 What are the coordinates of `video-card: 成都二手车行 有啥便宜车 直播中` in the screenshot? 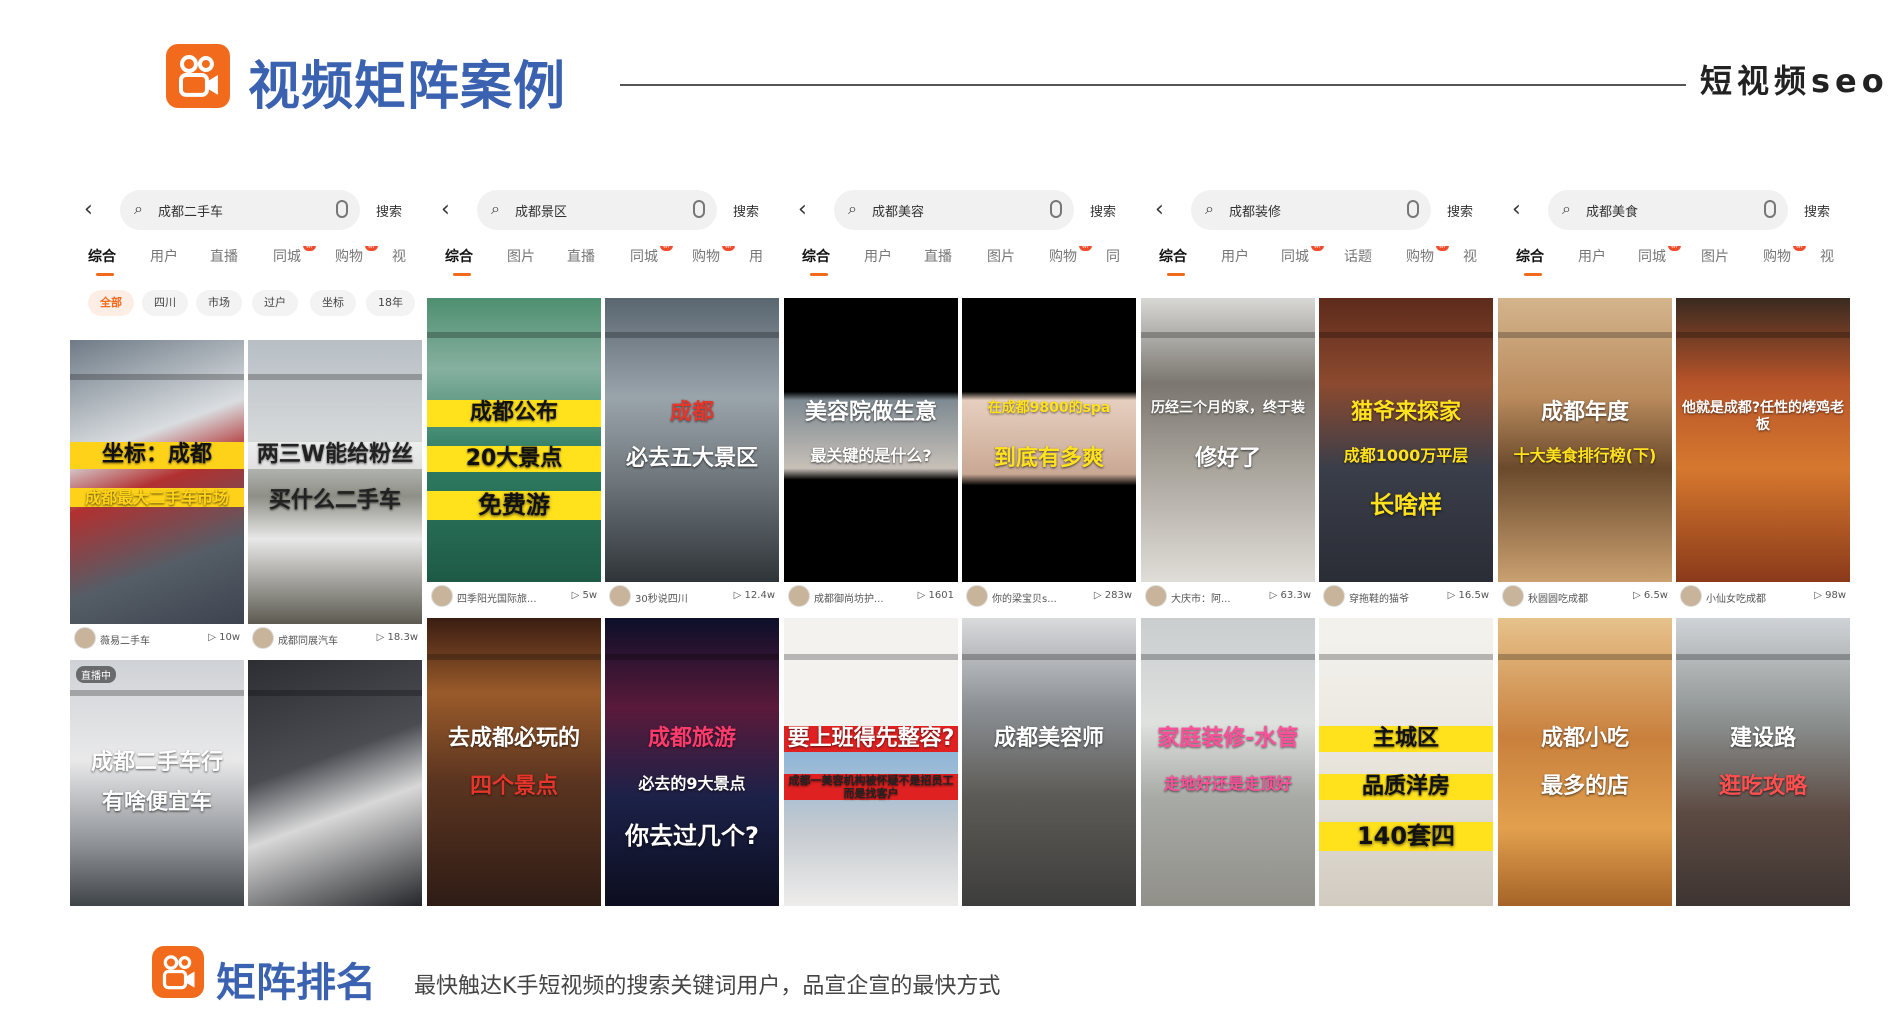 It's located at (157, 783).